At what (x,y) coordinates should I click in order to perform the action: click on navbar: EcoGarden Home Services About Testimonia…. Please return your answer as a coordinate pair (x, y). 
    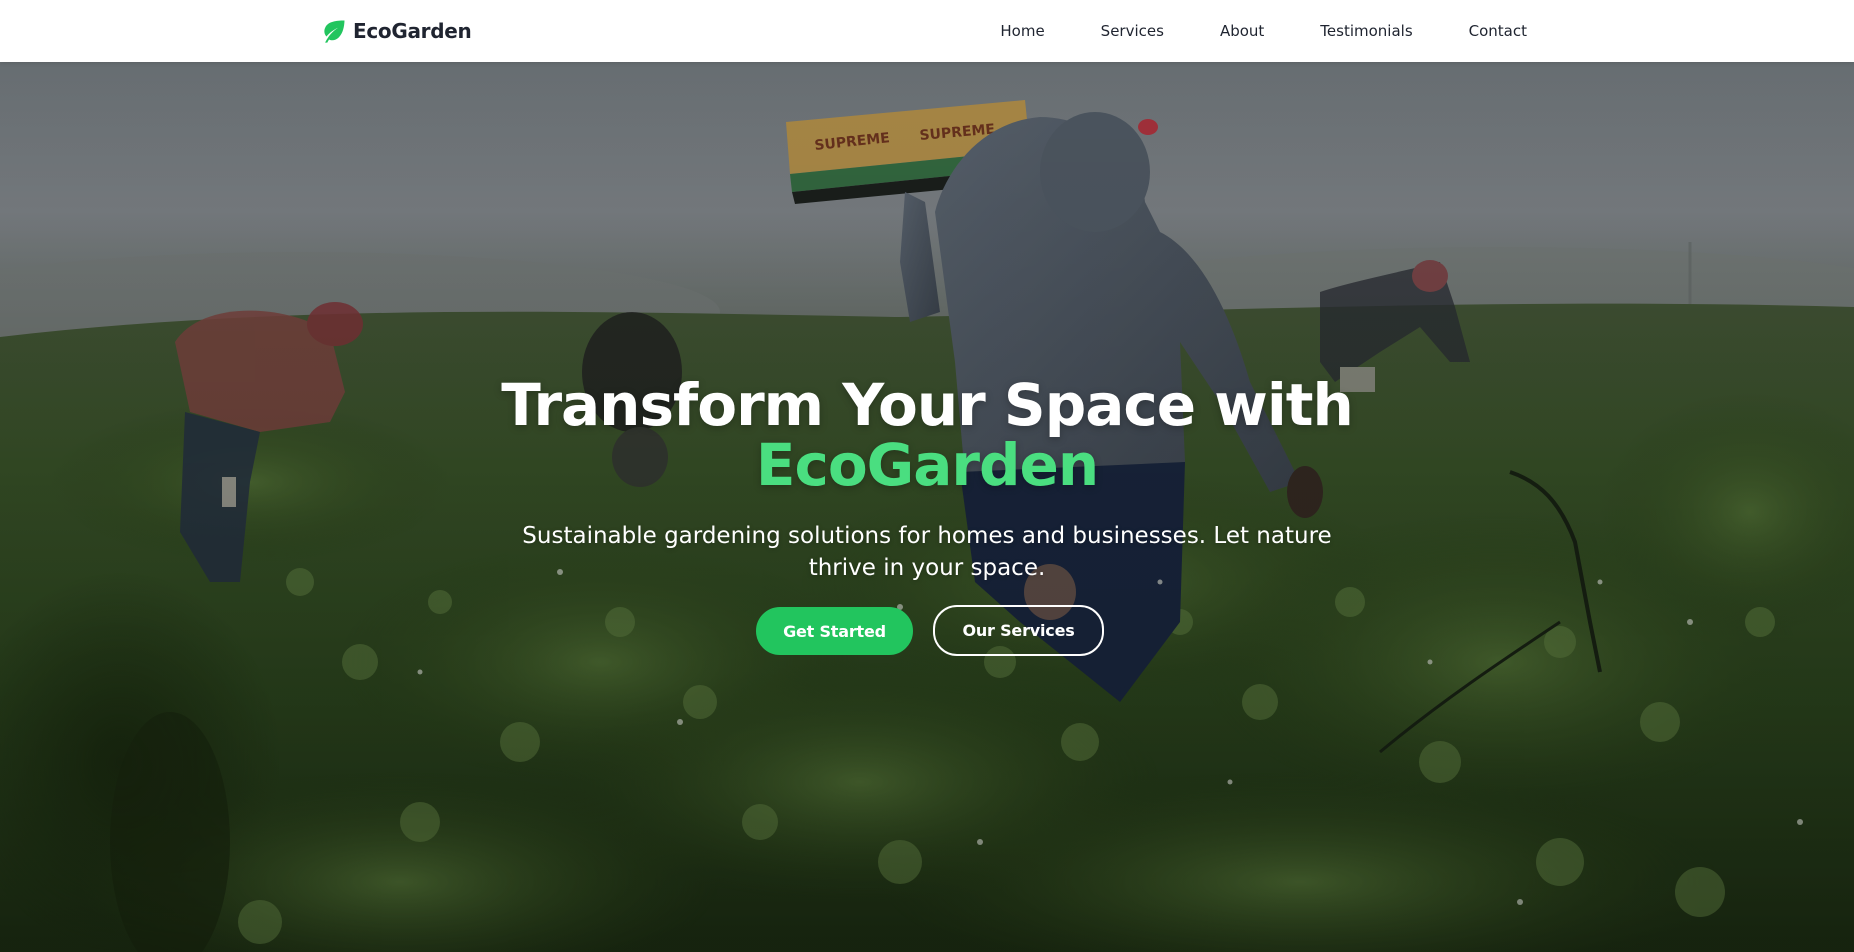
    Looking at the image, I should click on (927, 31).